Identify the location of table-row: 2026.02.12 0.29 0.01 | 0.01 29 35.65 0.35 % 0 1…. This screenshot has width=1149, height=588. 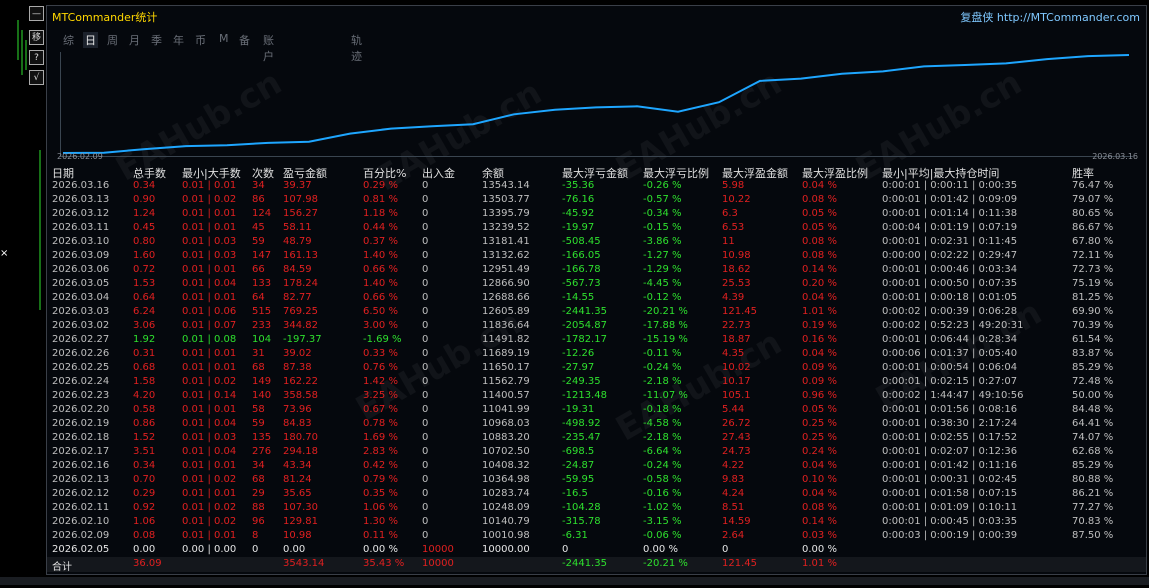
(596, 495).